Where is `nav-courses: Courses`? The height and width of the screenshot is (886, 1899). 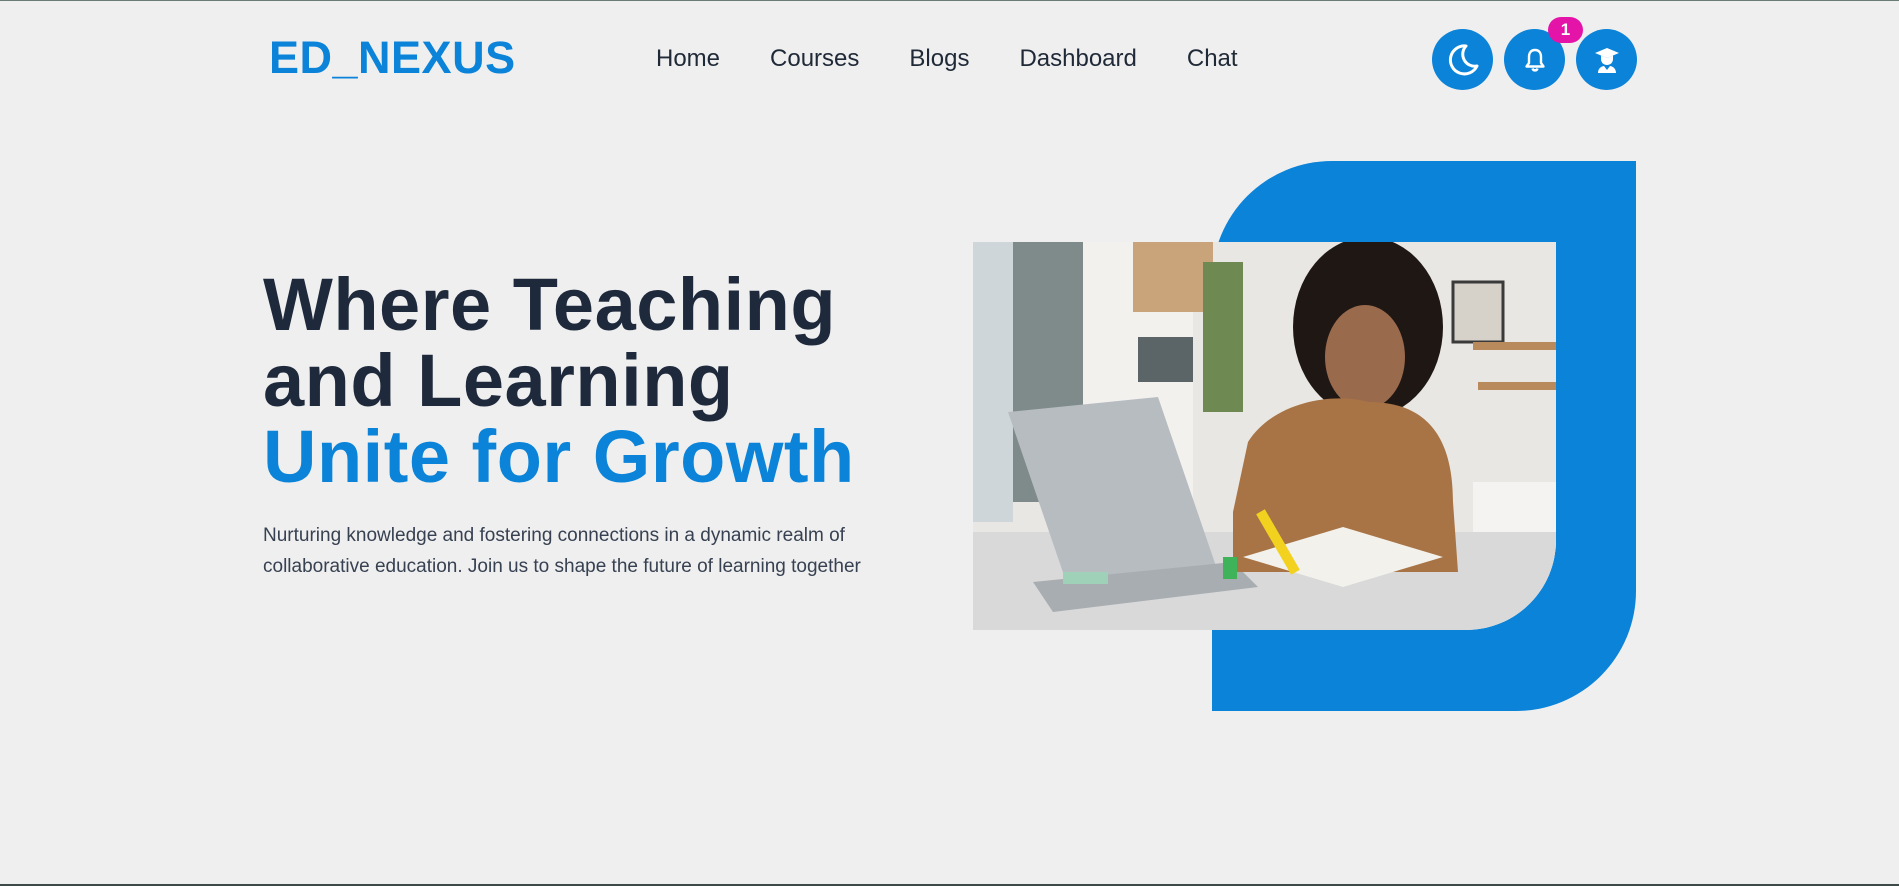 nav-courses: Courses is located at coordinates (814, 59).